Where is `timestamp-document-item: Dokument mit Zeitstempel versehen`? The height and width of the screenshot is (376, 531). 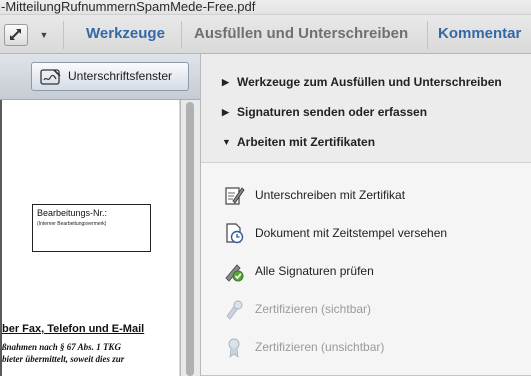
timestamp-document-item: Dokument mit Zeitstempel versehen is located at coordinates (366, 233).